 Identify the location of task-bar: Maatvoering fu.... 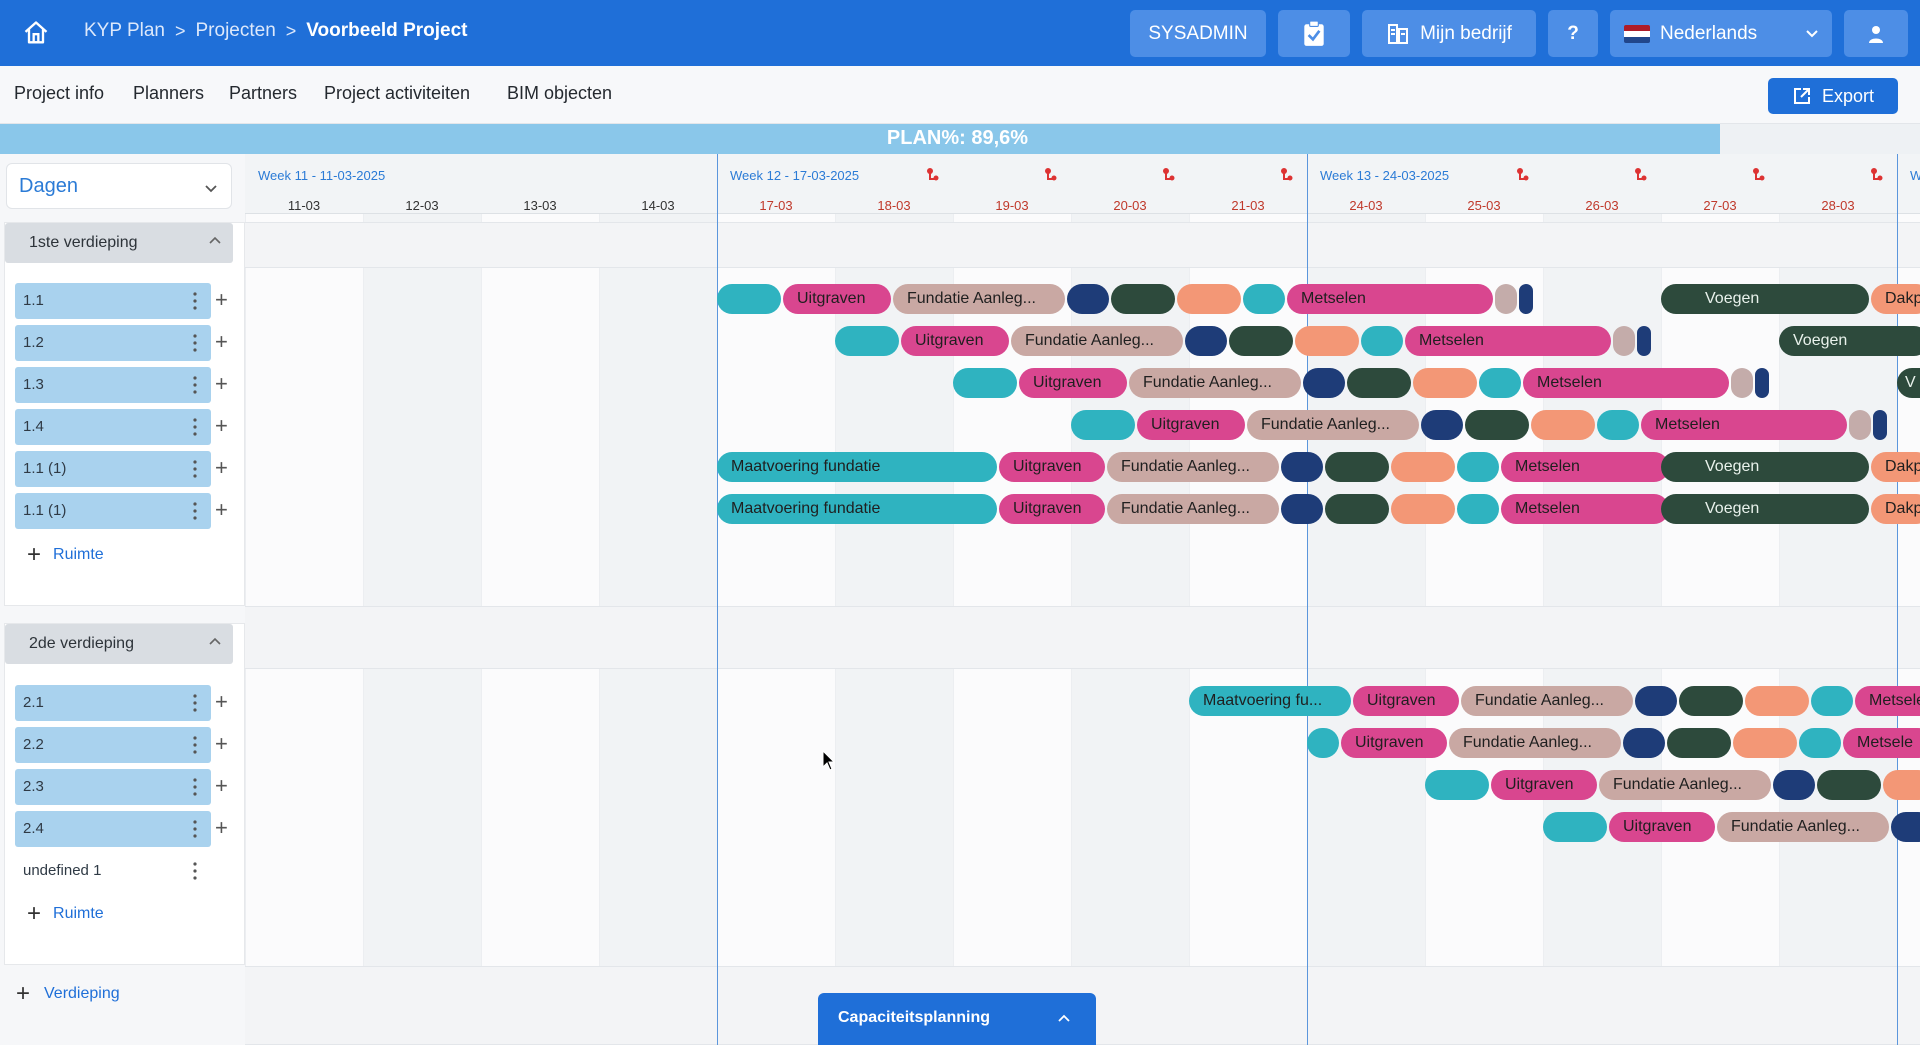
(1270, 701).